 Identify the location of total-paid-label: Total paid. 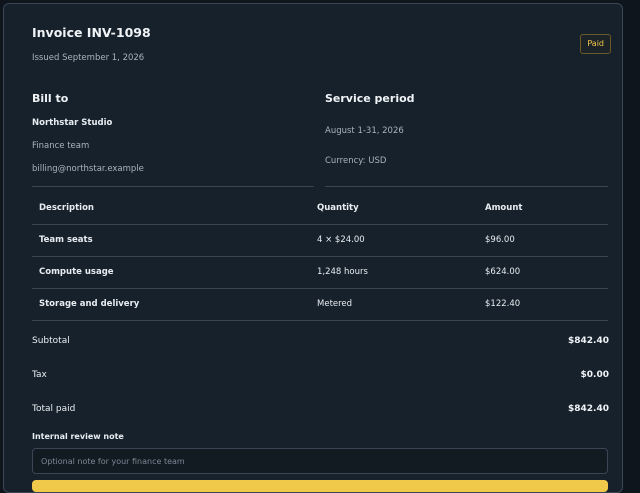
(54, 409).